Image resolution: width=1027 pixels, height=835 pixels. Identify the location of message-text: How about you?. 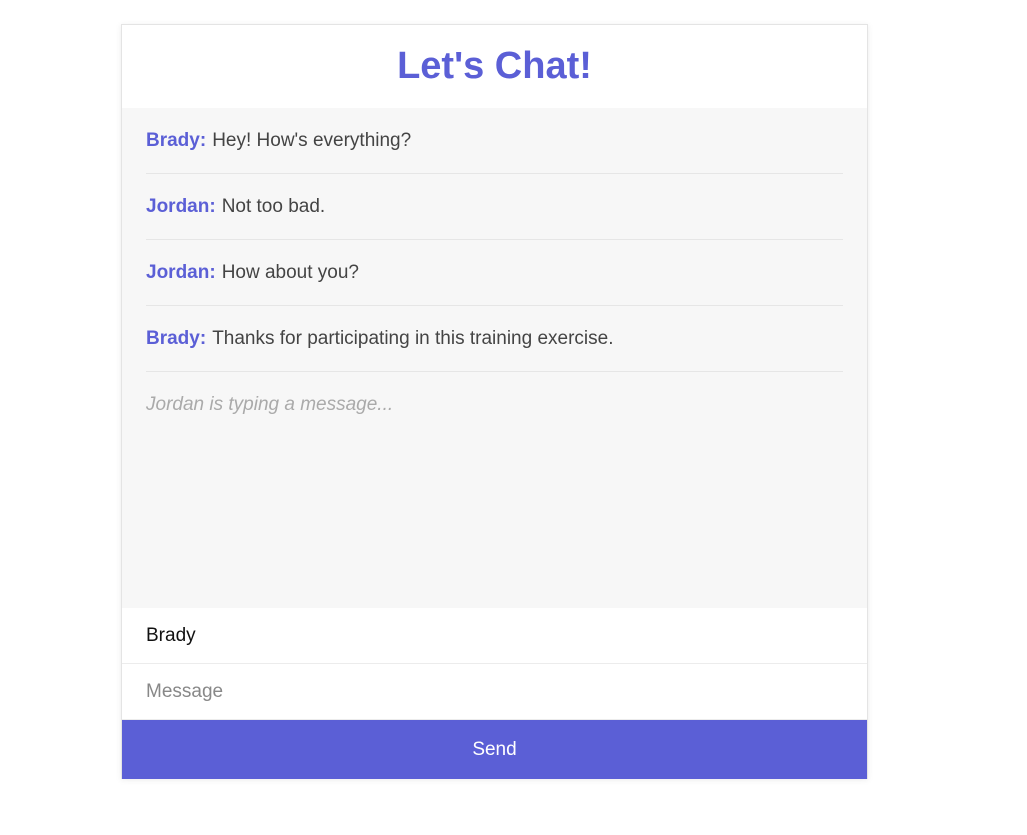
(290, 272).